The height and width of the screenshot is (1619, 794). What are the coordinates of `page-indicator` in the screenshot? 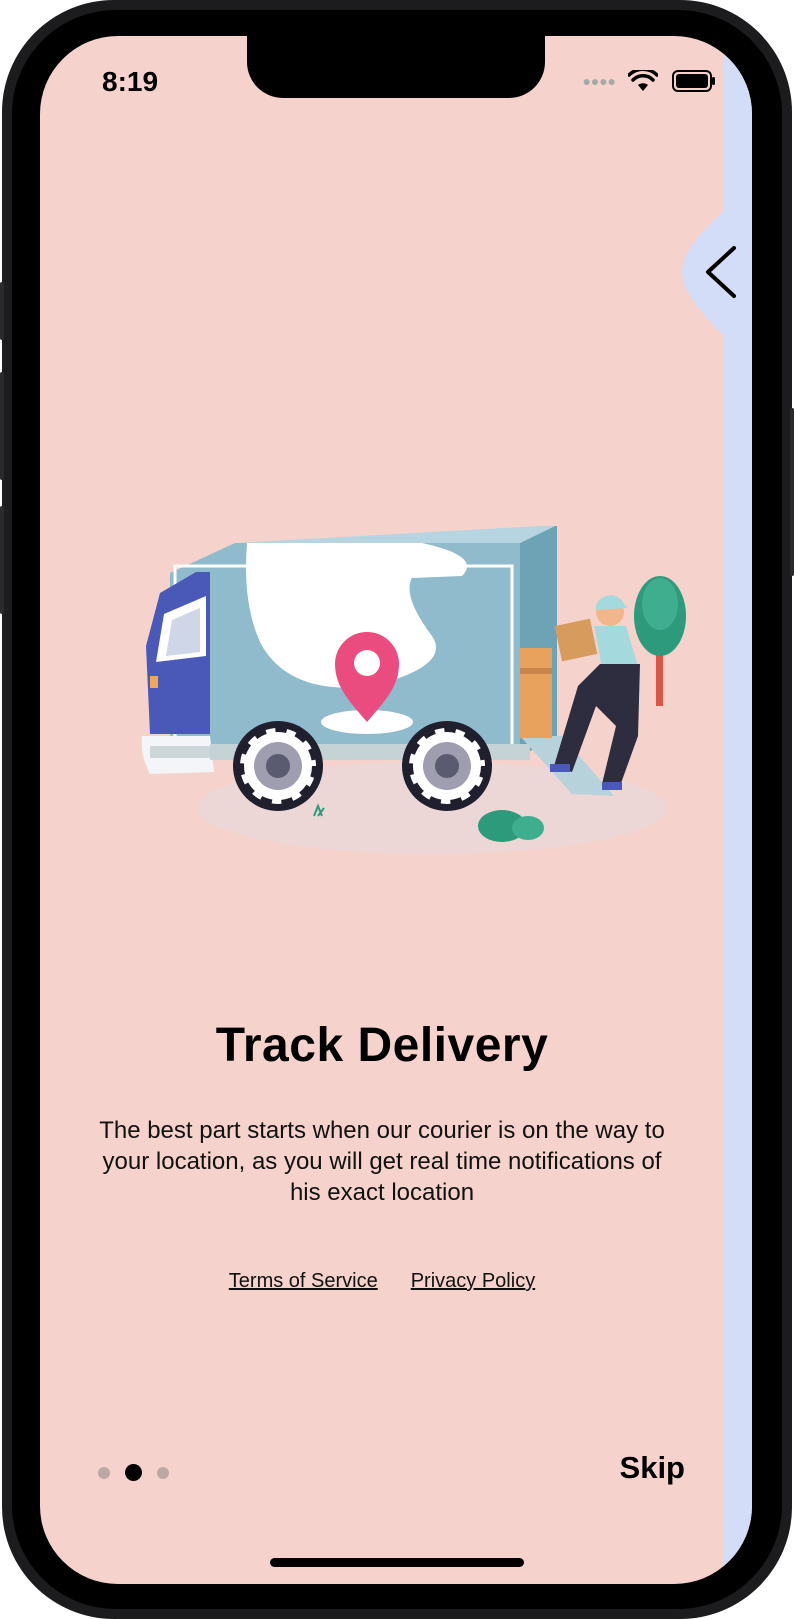 It's located at (133, 1472).